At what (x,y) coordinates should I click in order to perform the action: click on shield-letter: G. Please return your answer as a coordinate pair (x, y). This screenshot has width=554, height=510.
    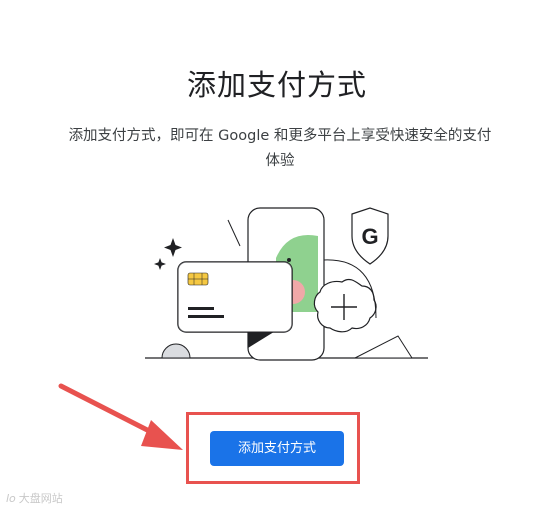
    Looking at the image, I should click on (369, 236).